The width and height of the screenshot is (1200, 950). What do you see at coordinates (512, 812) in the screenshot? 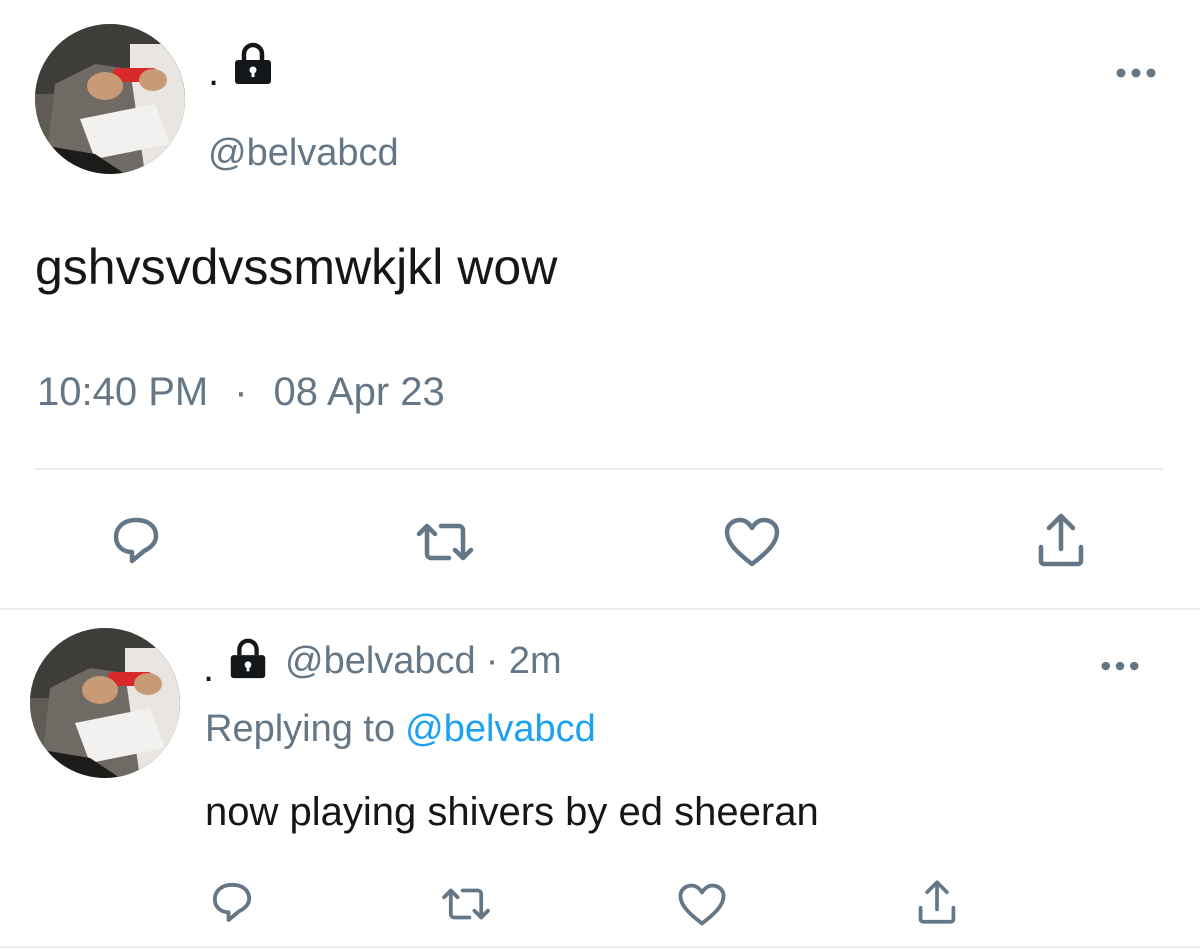
I see `reply-text: now playing shivers by ed sheeran` at bounding box center [512, 812].